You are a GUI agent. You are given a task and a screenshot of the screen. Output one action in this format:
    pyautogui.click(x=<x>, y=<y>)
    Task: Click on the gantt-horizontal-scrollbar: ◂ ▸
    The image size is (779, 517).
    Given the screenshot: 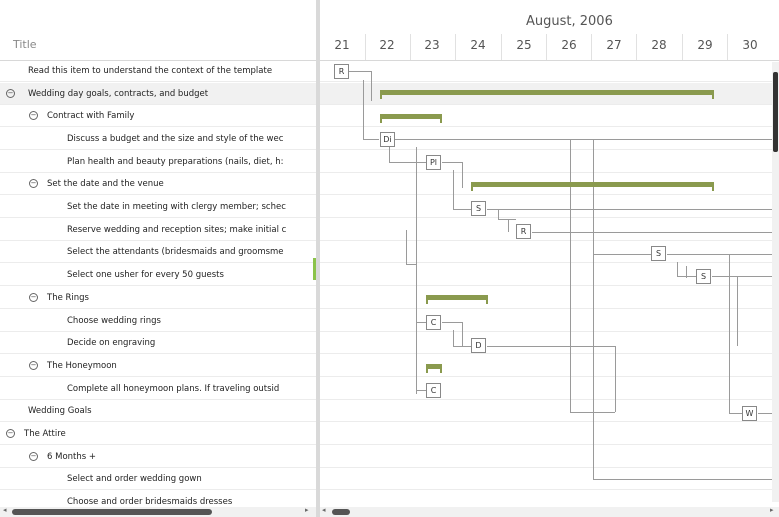 What is the action you would take?
    pyautogui.click(x=549, y=511)
    